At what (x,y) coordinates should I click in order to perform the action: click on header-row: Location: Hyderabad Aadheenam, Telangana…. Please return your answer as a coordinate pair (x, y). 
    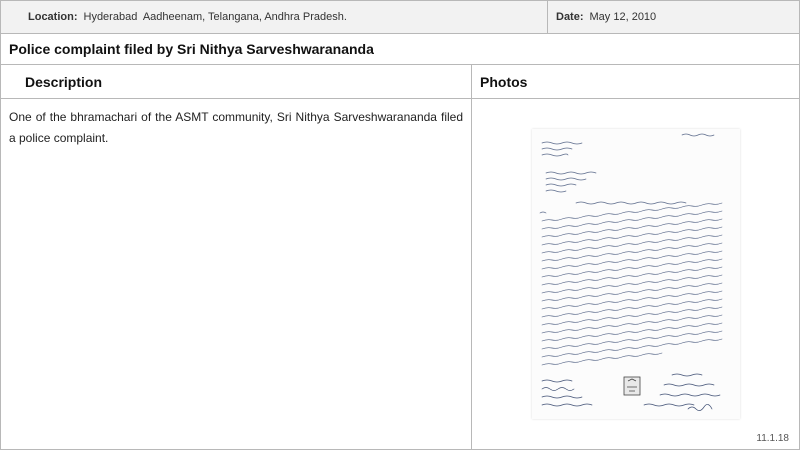
    Looking at the image, I should click on (400, 17).